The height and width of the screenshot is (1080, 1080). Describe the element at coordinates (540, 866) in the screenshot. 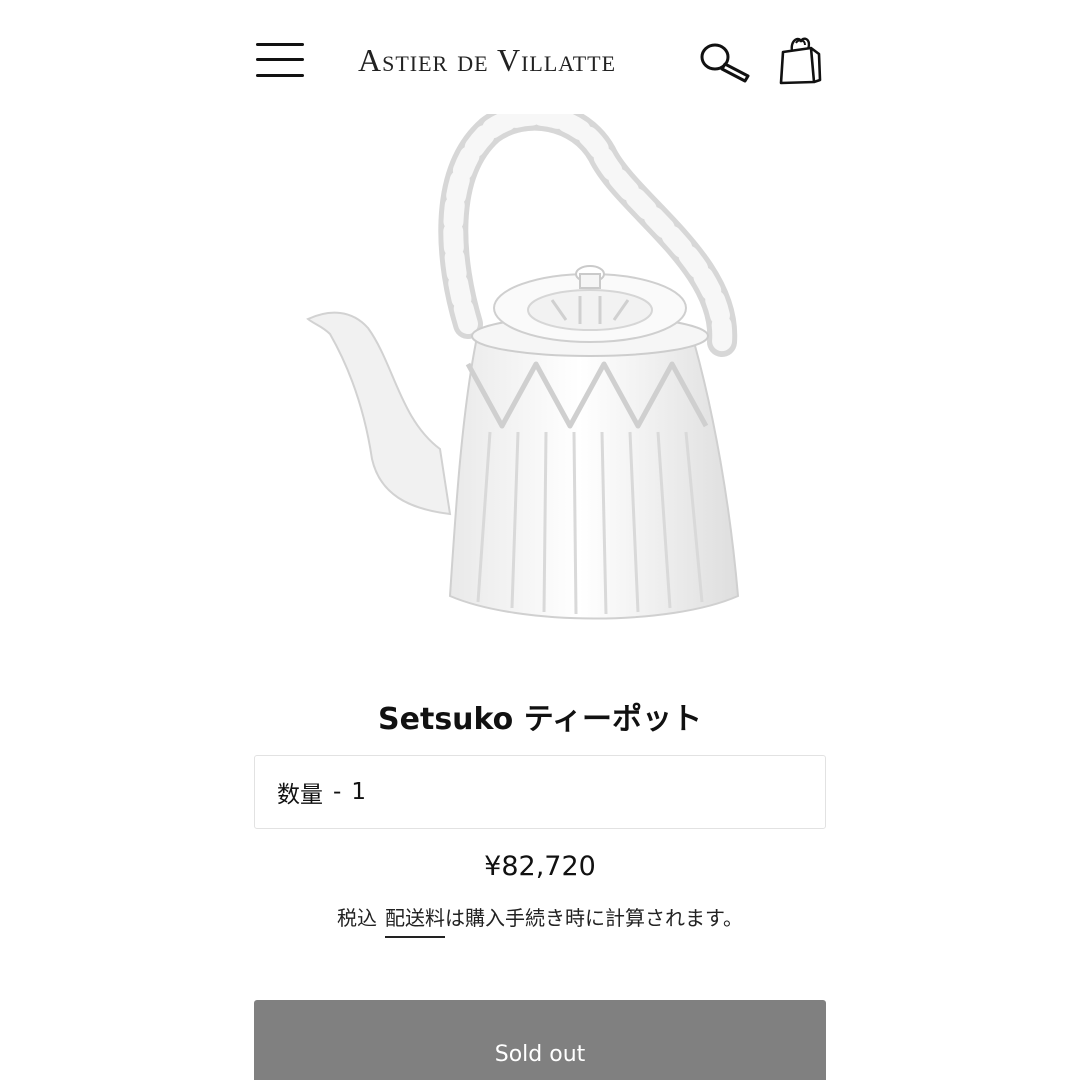

I see `product-price: ¥82,720` at that location.